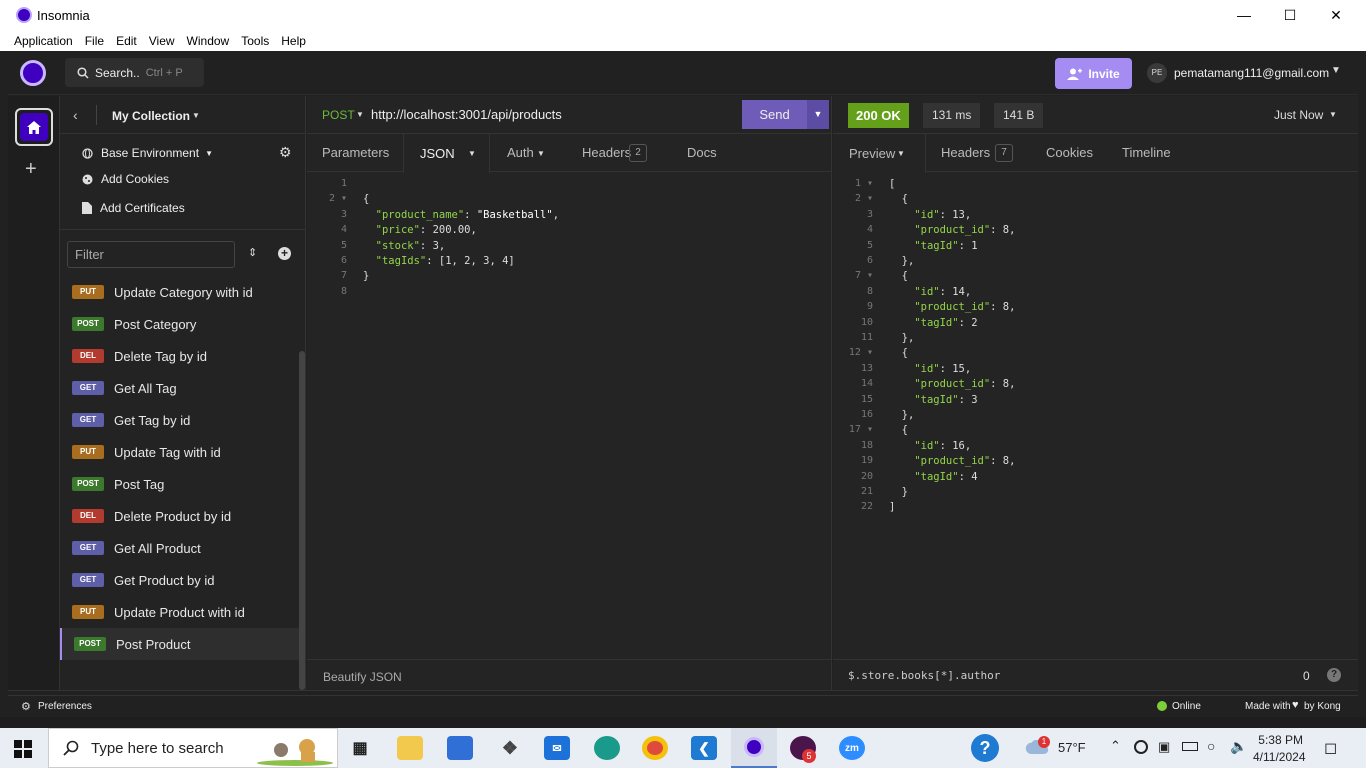 The height and width of the screenshot is (768, 1366). Describe the element at coordinates (869, 245) in the screenshot. I see `line-number: 5` at that location.